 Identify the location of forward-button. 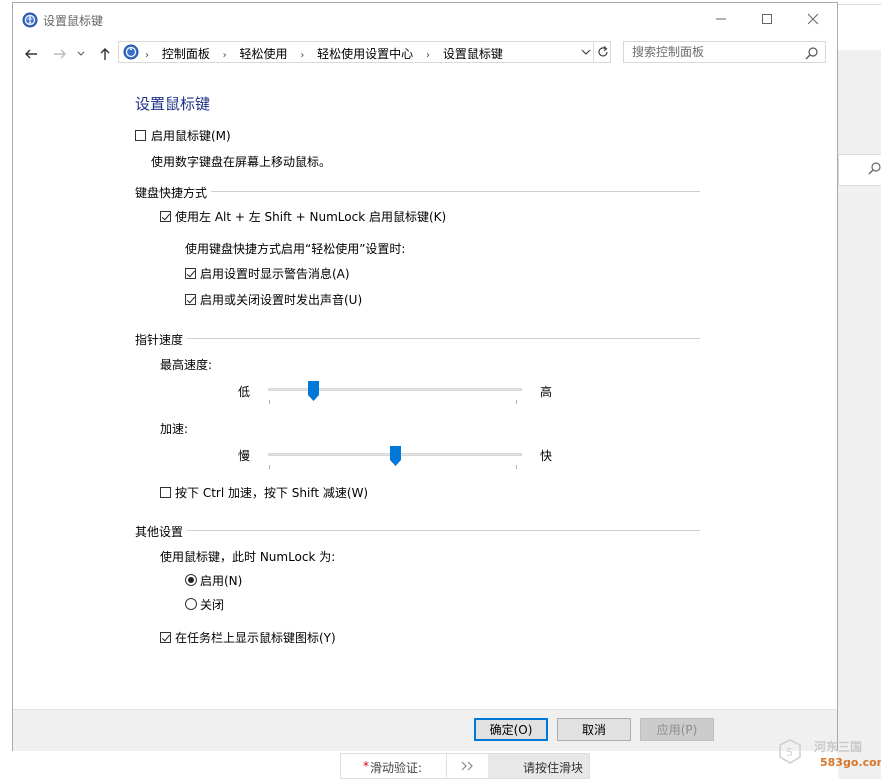
(60, 54).